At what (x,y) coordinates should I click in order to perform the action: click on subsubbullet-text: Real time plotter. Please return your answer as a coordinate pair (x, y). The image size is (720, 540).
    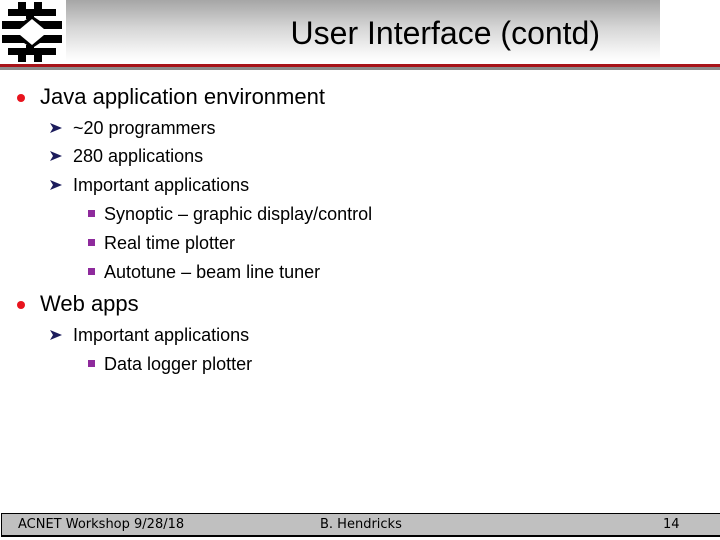
    Looking at the image, I should click on (170, 243).